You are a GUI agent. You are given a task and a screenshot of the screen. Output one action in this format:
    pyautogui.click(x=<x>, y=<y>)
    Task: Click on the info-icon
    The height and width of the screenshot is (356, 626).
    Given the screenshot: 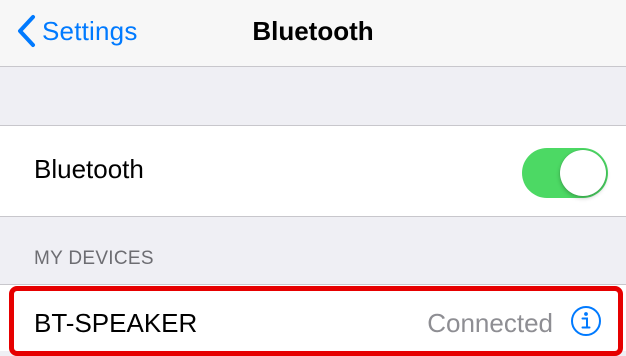 What is the action you would take?
    pyautogui.click(x=586, y=321)
    